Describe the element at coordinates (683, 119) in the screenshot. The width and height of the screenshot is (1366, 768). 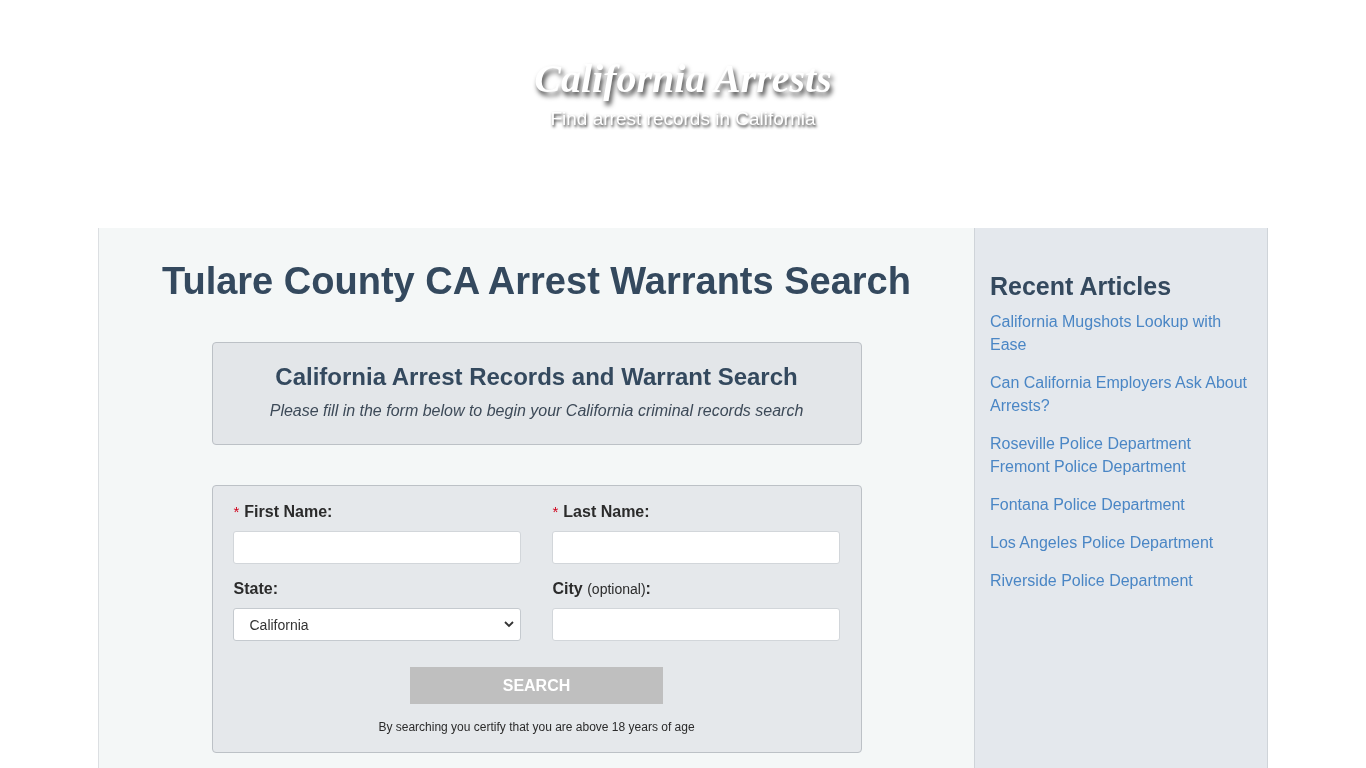
I see `site-tagline: Find arrest records in California` at that location.